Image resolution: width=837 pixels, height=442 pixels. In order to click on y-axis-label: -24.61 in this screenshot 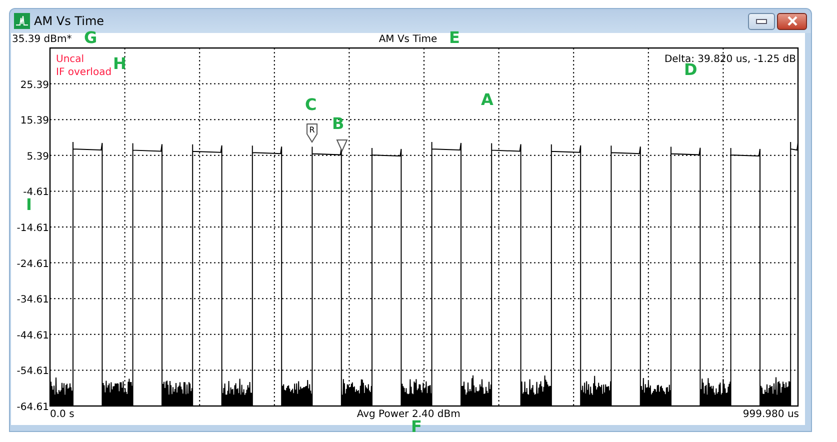, I will do `click(32, 264)`.